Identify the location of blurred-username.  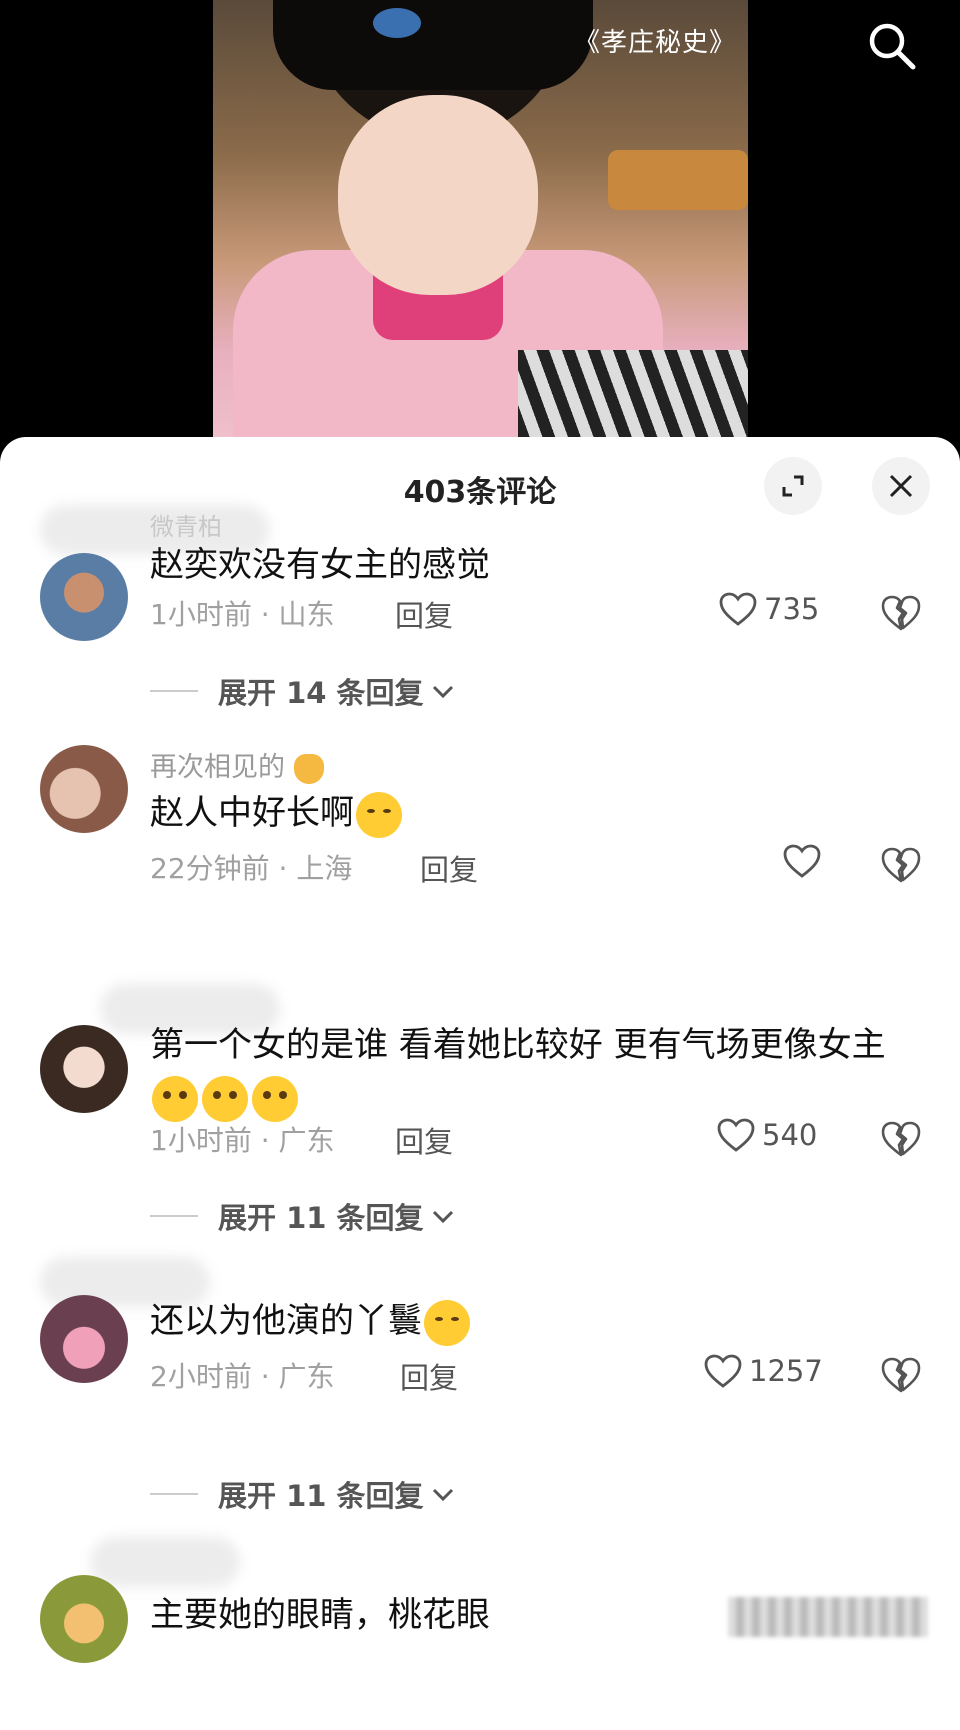
(165, 1562).